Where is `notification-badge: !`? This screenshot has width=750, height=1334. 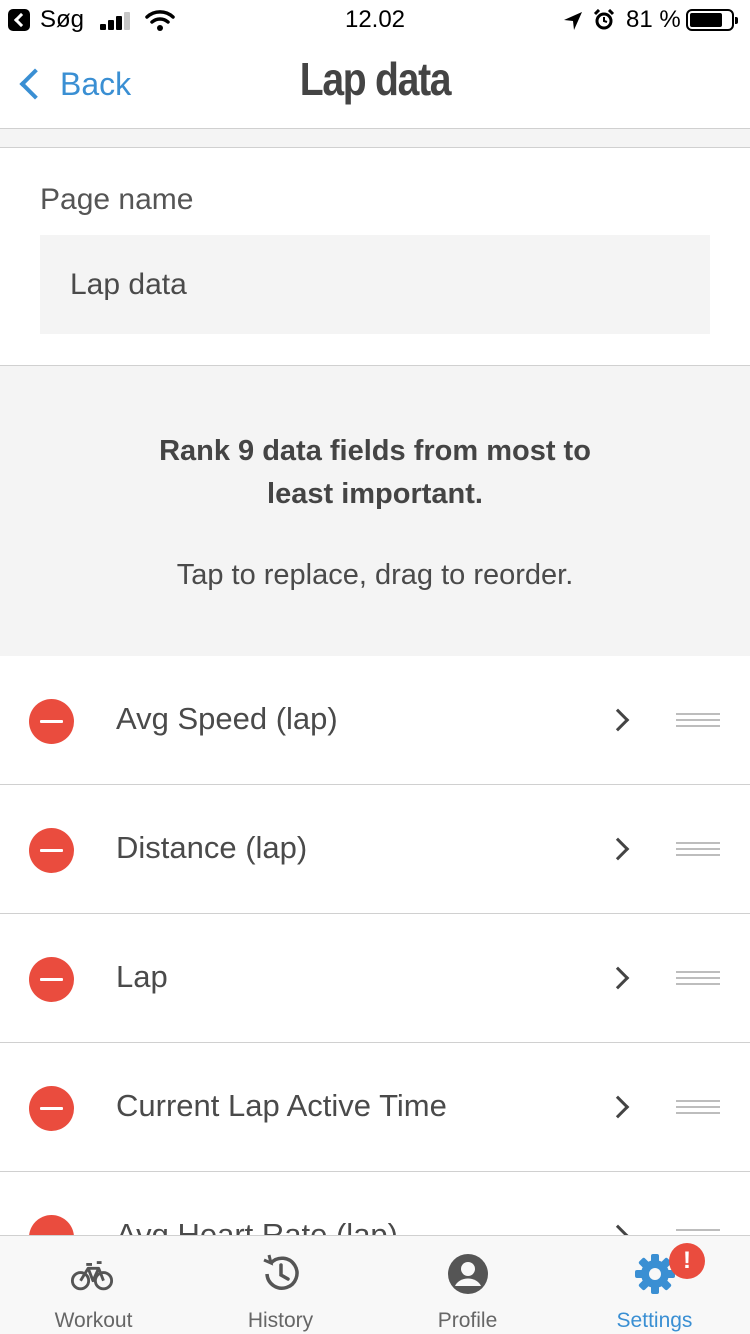 notification-badge: ! is located at coordinates (687, 1261).